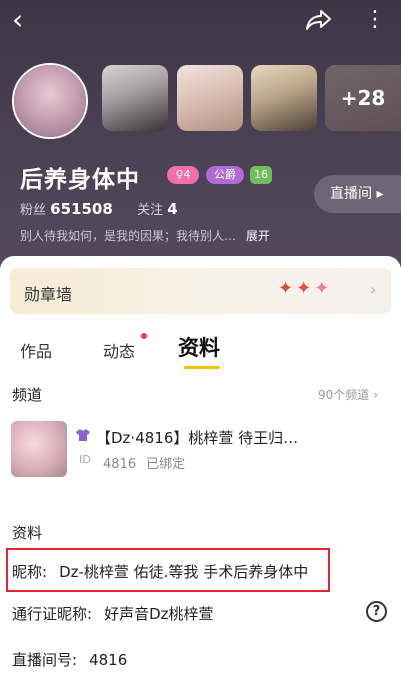 Image resolution: width=401 pixels, height=679 pixels. Describe the element at coordinates (144, 462) in the screenshot. I see `channel-binding: 4816 已绑定` at that location.